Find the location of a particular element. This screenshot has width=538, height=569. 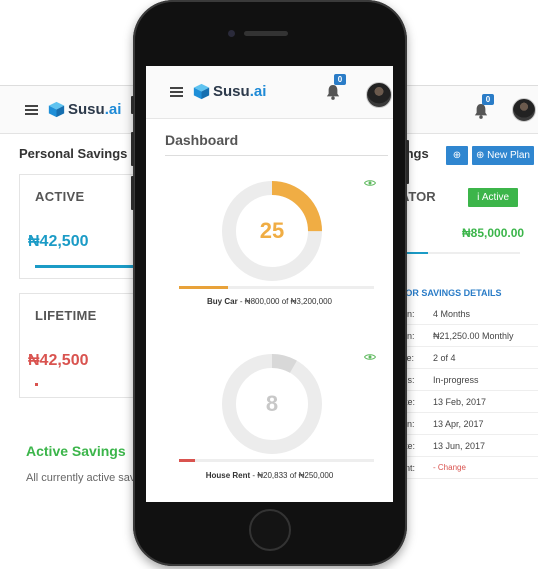

plan-caption: Buy Car - ₦800,000 of ₦3,200,000 is located at coordinates (269, 301).